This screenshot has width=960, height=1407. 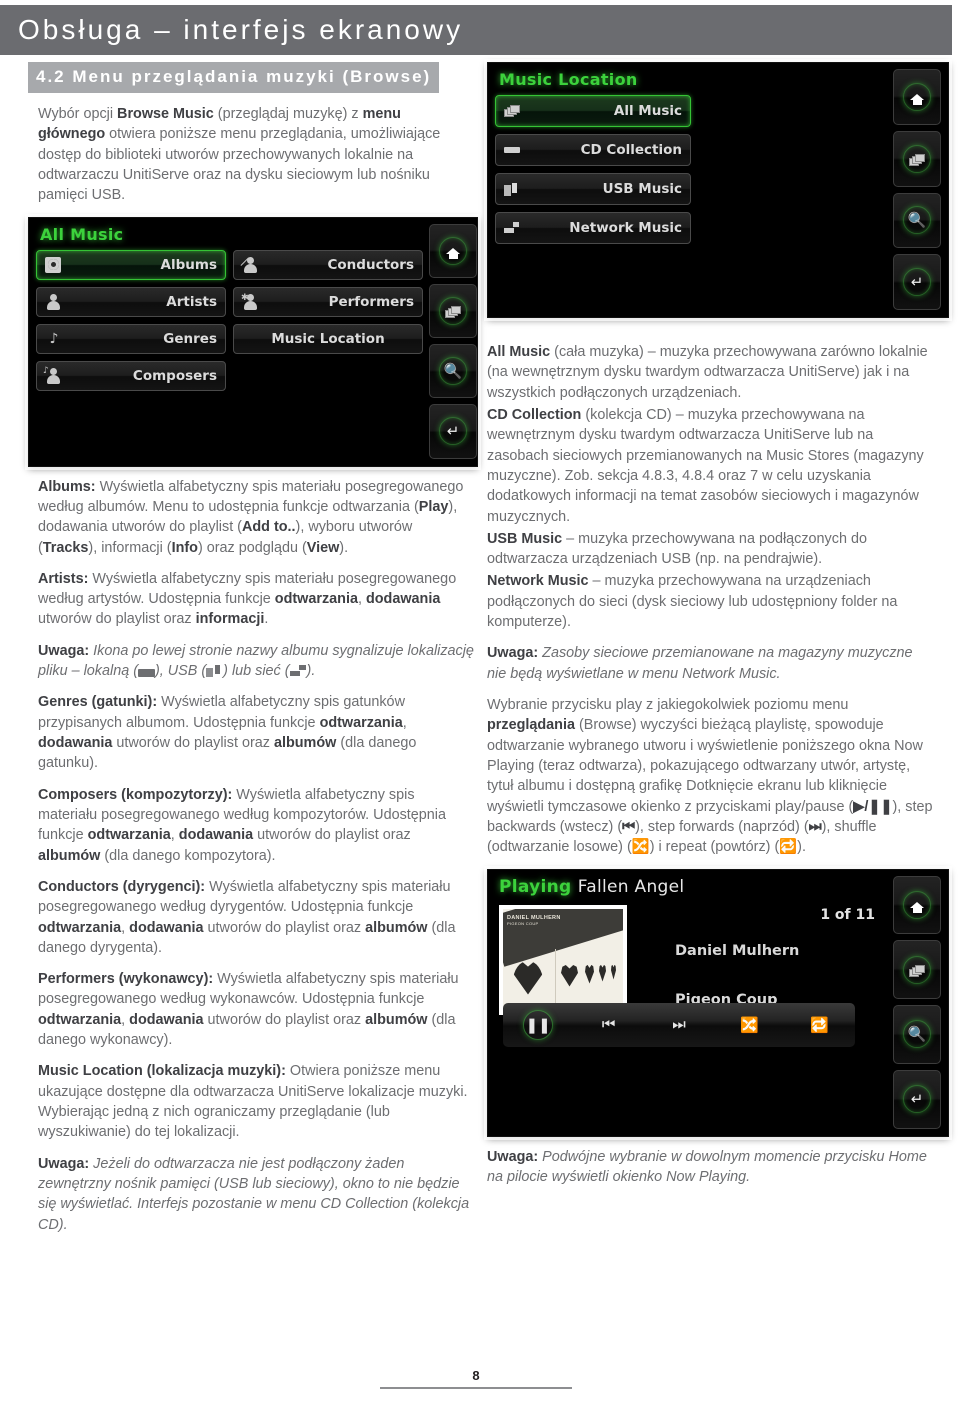 What do you see at coordinates (54, 338) in the screenshot?
I see `music-note-icon: ♪` at bounding box center [54, 338].